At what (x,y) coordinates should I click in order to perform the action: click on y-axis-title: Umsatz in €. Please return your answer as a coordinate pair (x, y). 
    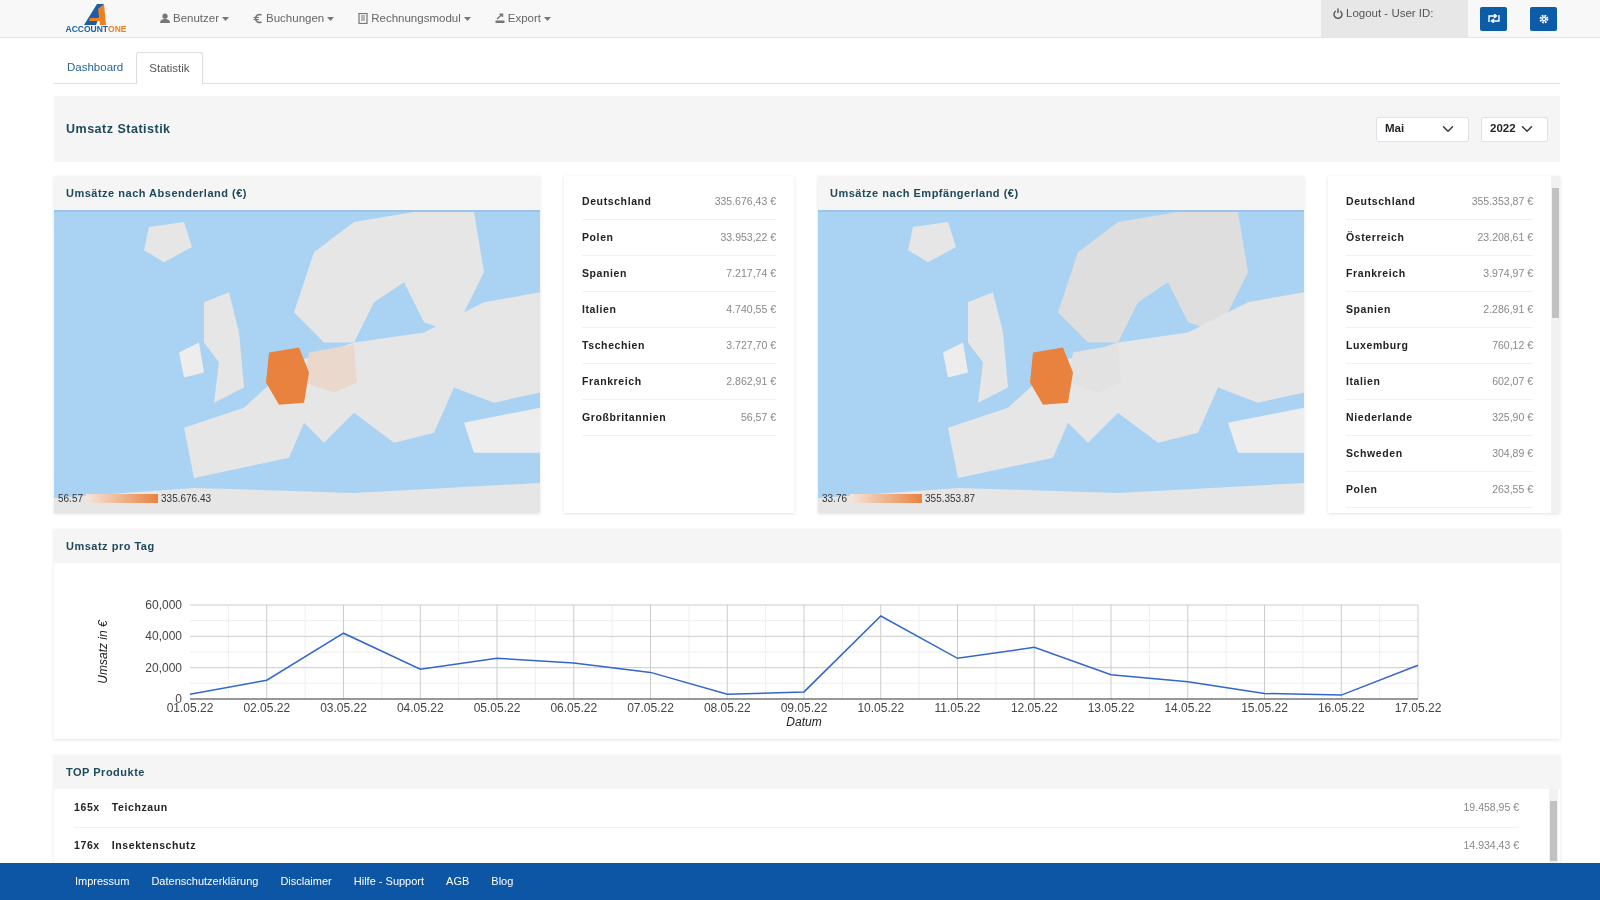
    Looking at the image, I should click on (103, 652).